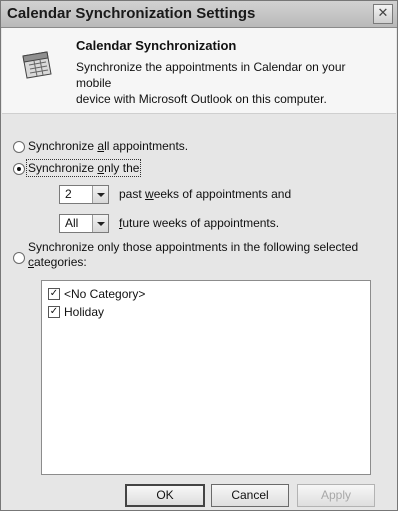  Describe the element at coordinates (57, 262) in the screenshot. I see `categories-label-line: categories:` at that location.